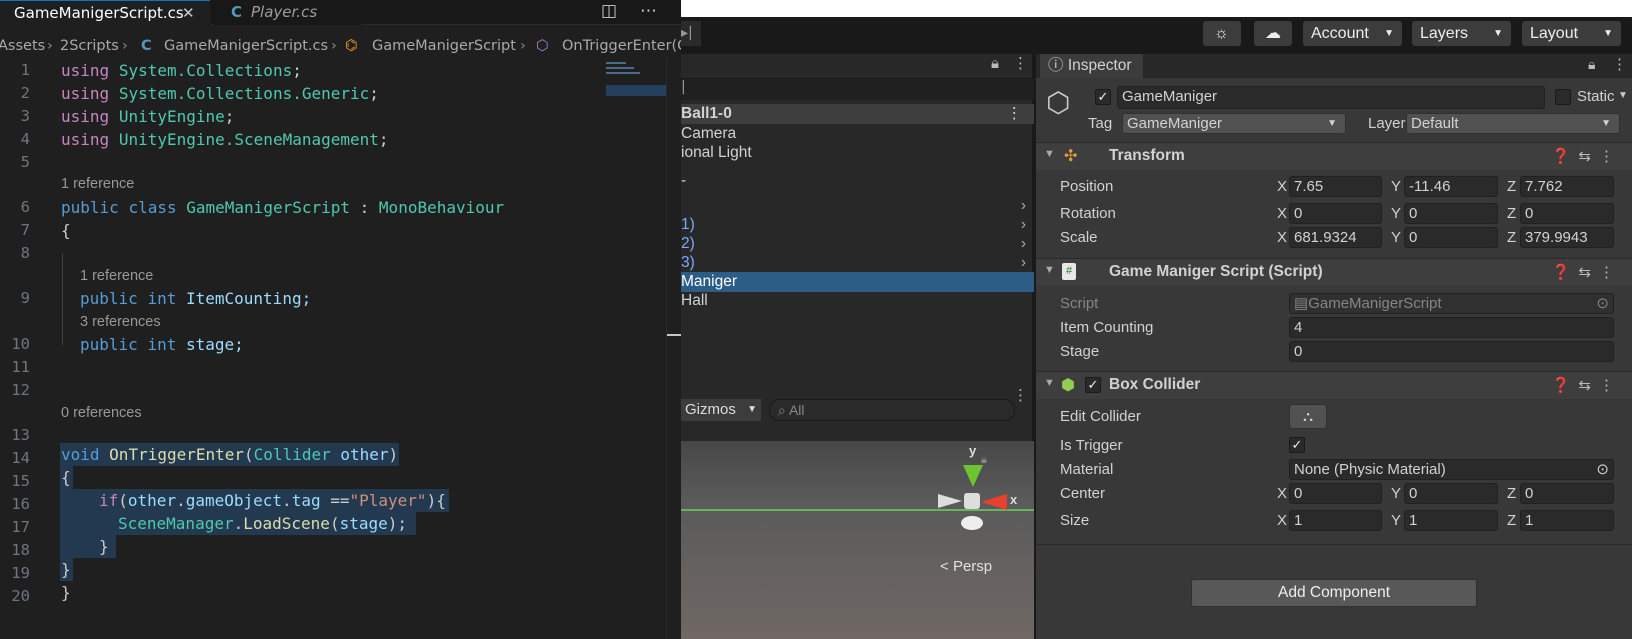 This screenshot has width=1632, height=639. I want to click on code-line: void OnTriggerEnter(Collider other), so click(230, 454).